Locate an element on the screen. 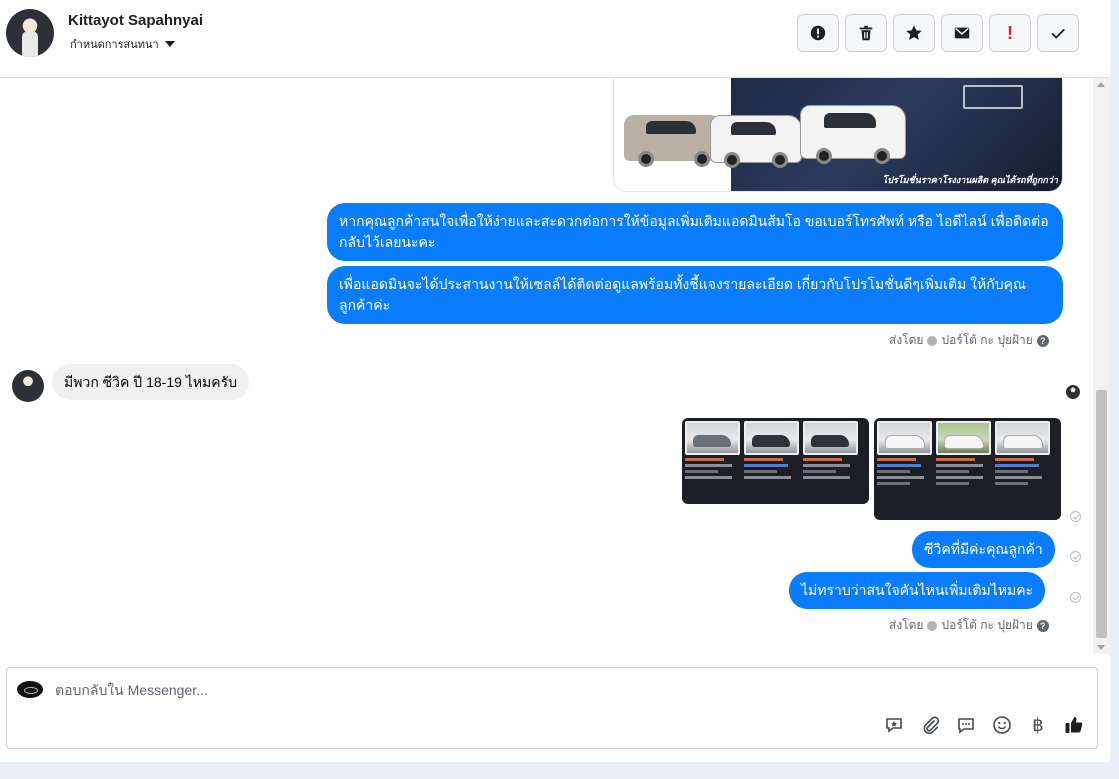 The height and width of the screenshot is (779, 1119). contact-avatar is located at coordinates (30, 33).